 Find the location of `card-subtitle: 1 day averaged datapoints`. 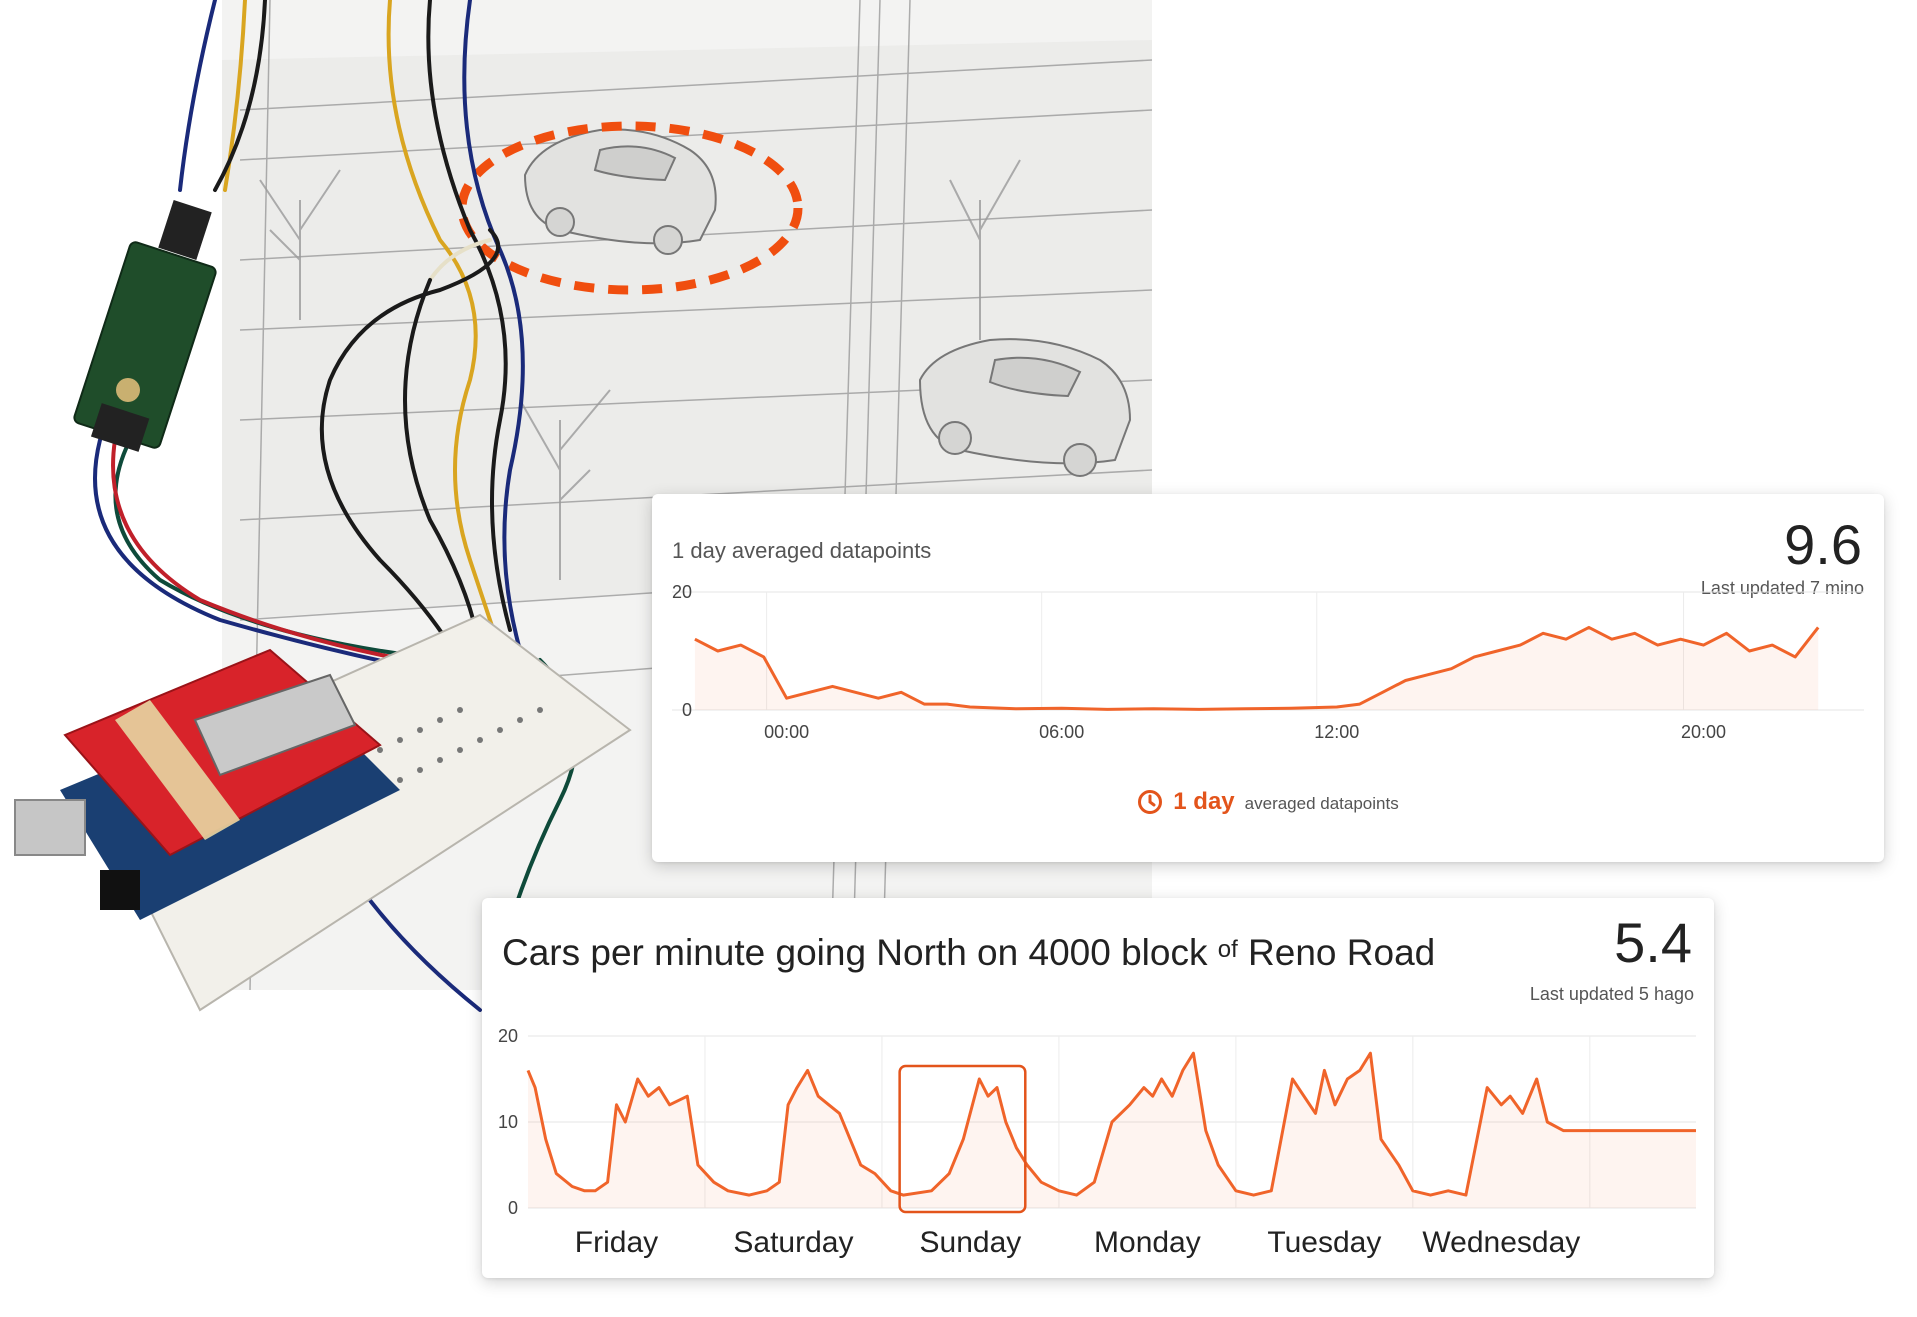

card-subtitle: 1 day averaged datapoints is located at coordinates (802, 550).